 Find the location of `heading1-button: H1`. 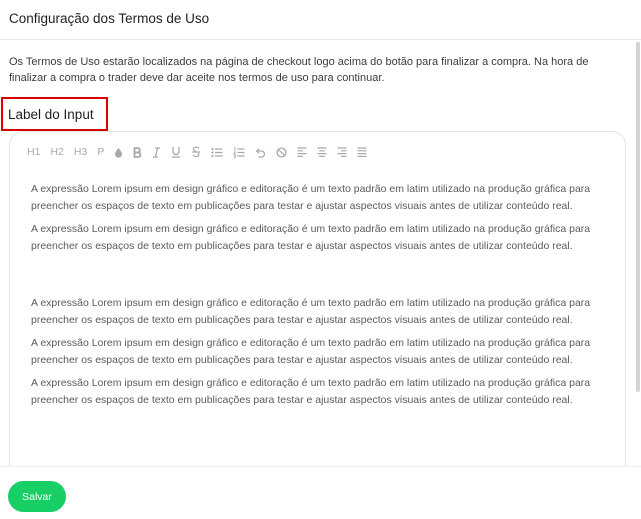

heading1-button: H1 is located at coordinates (33, 152).